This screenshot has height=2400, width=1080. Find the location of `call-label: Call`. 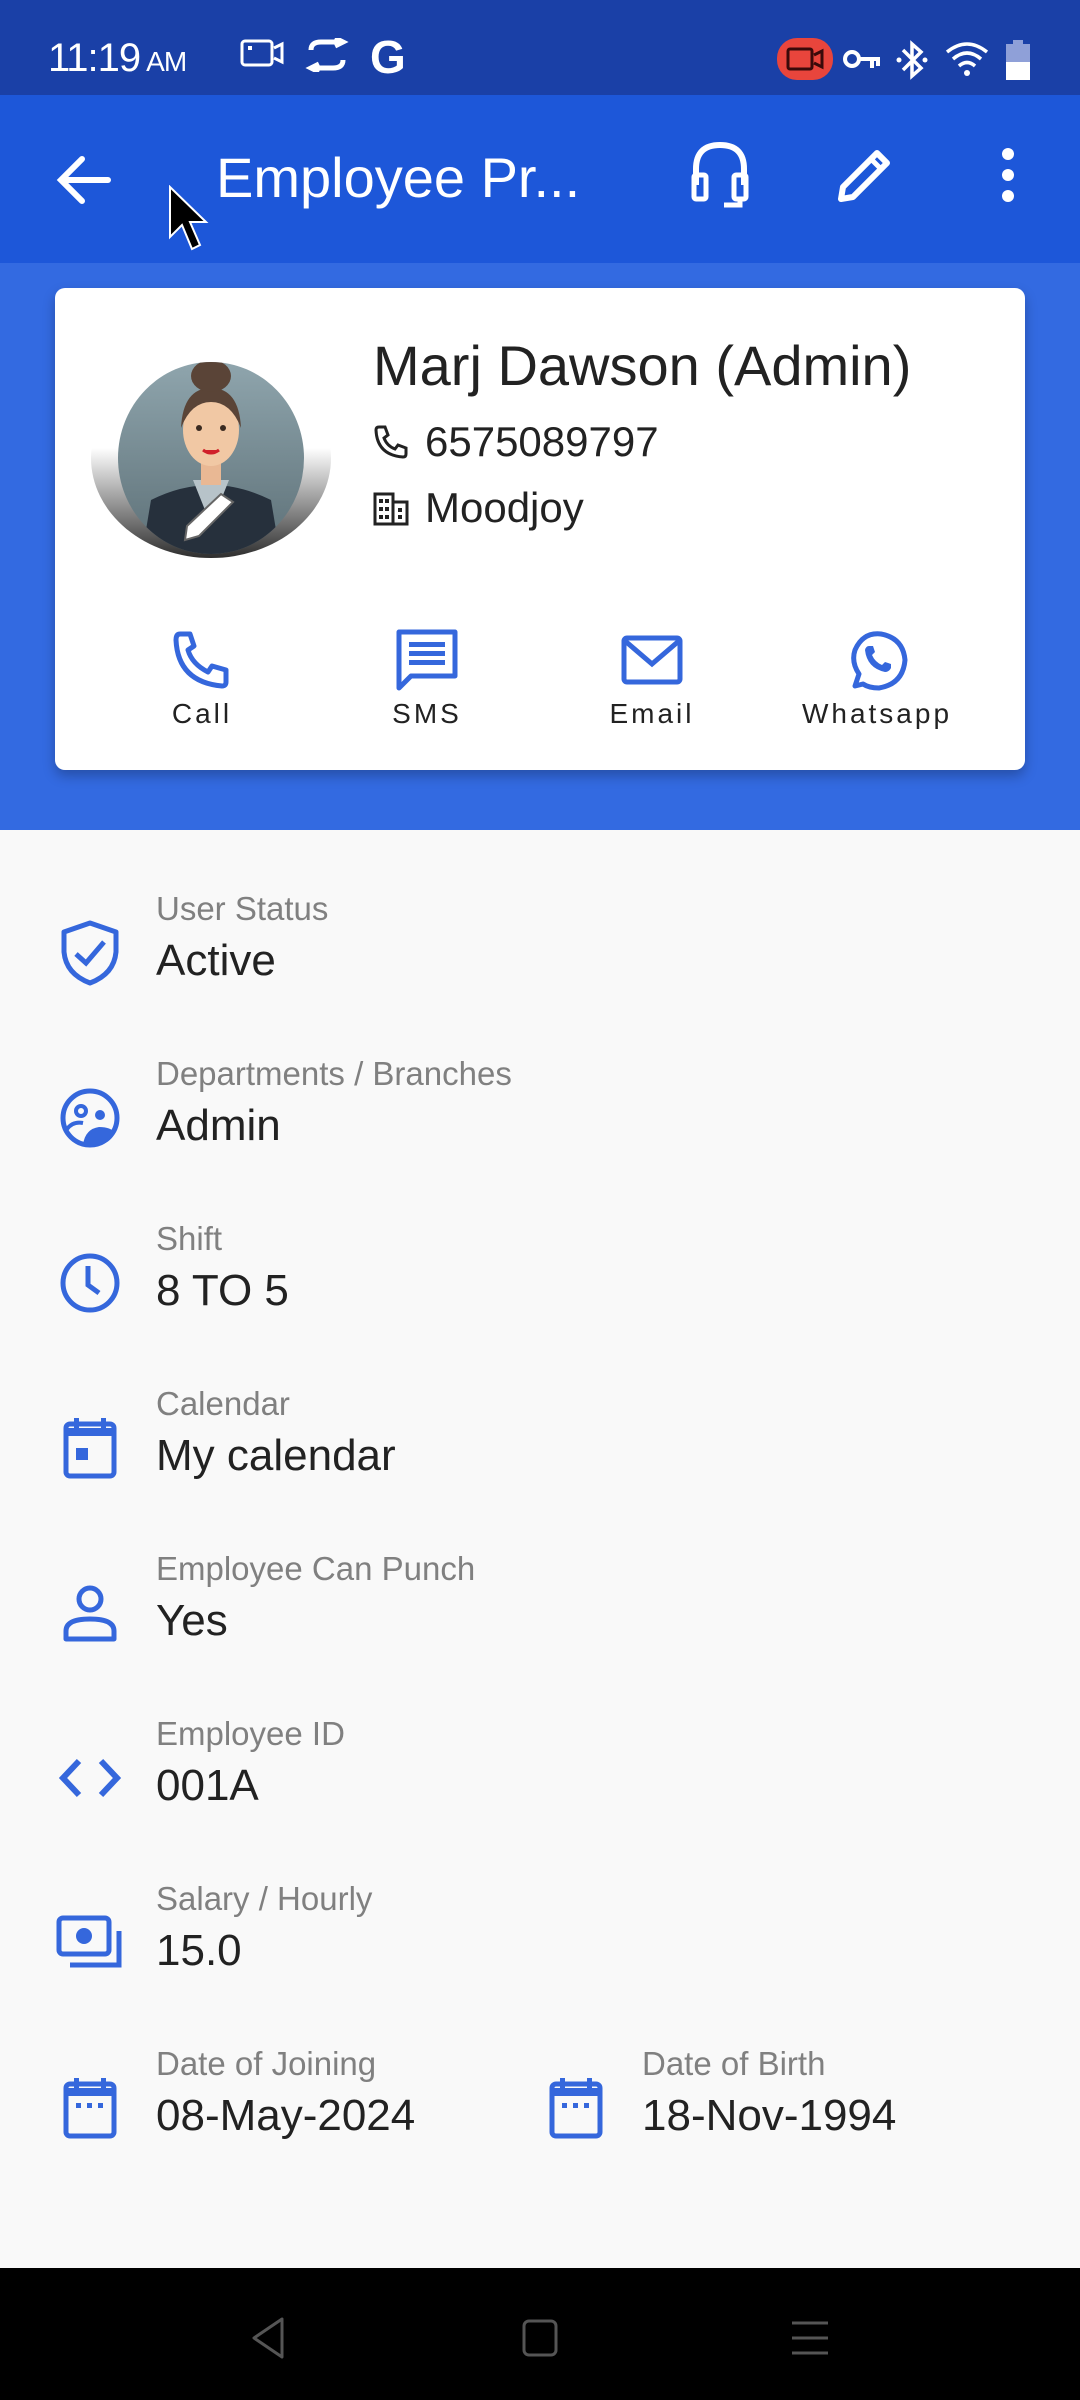

call-label: Call is located at coordinates (202, 713).